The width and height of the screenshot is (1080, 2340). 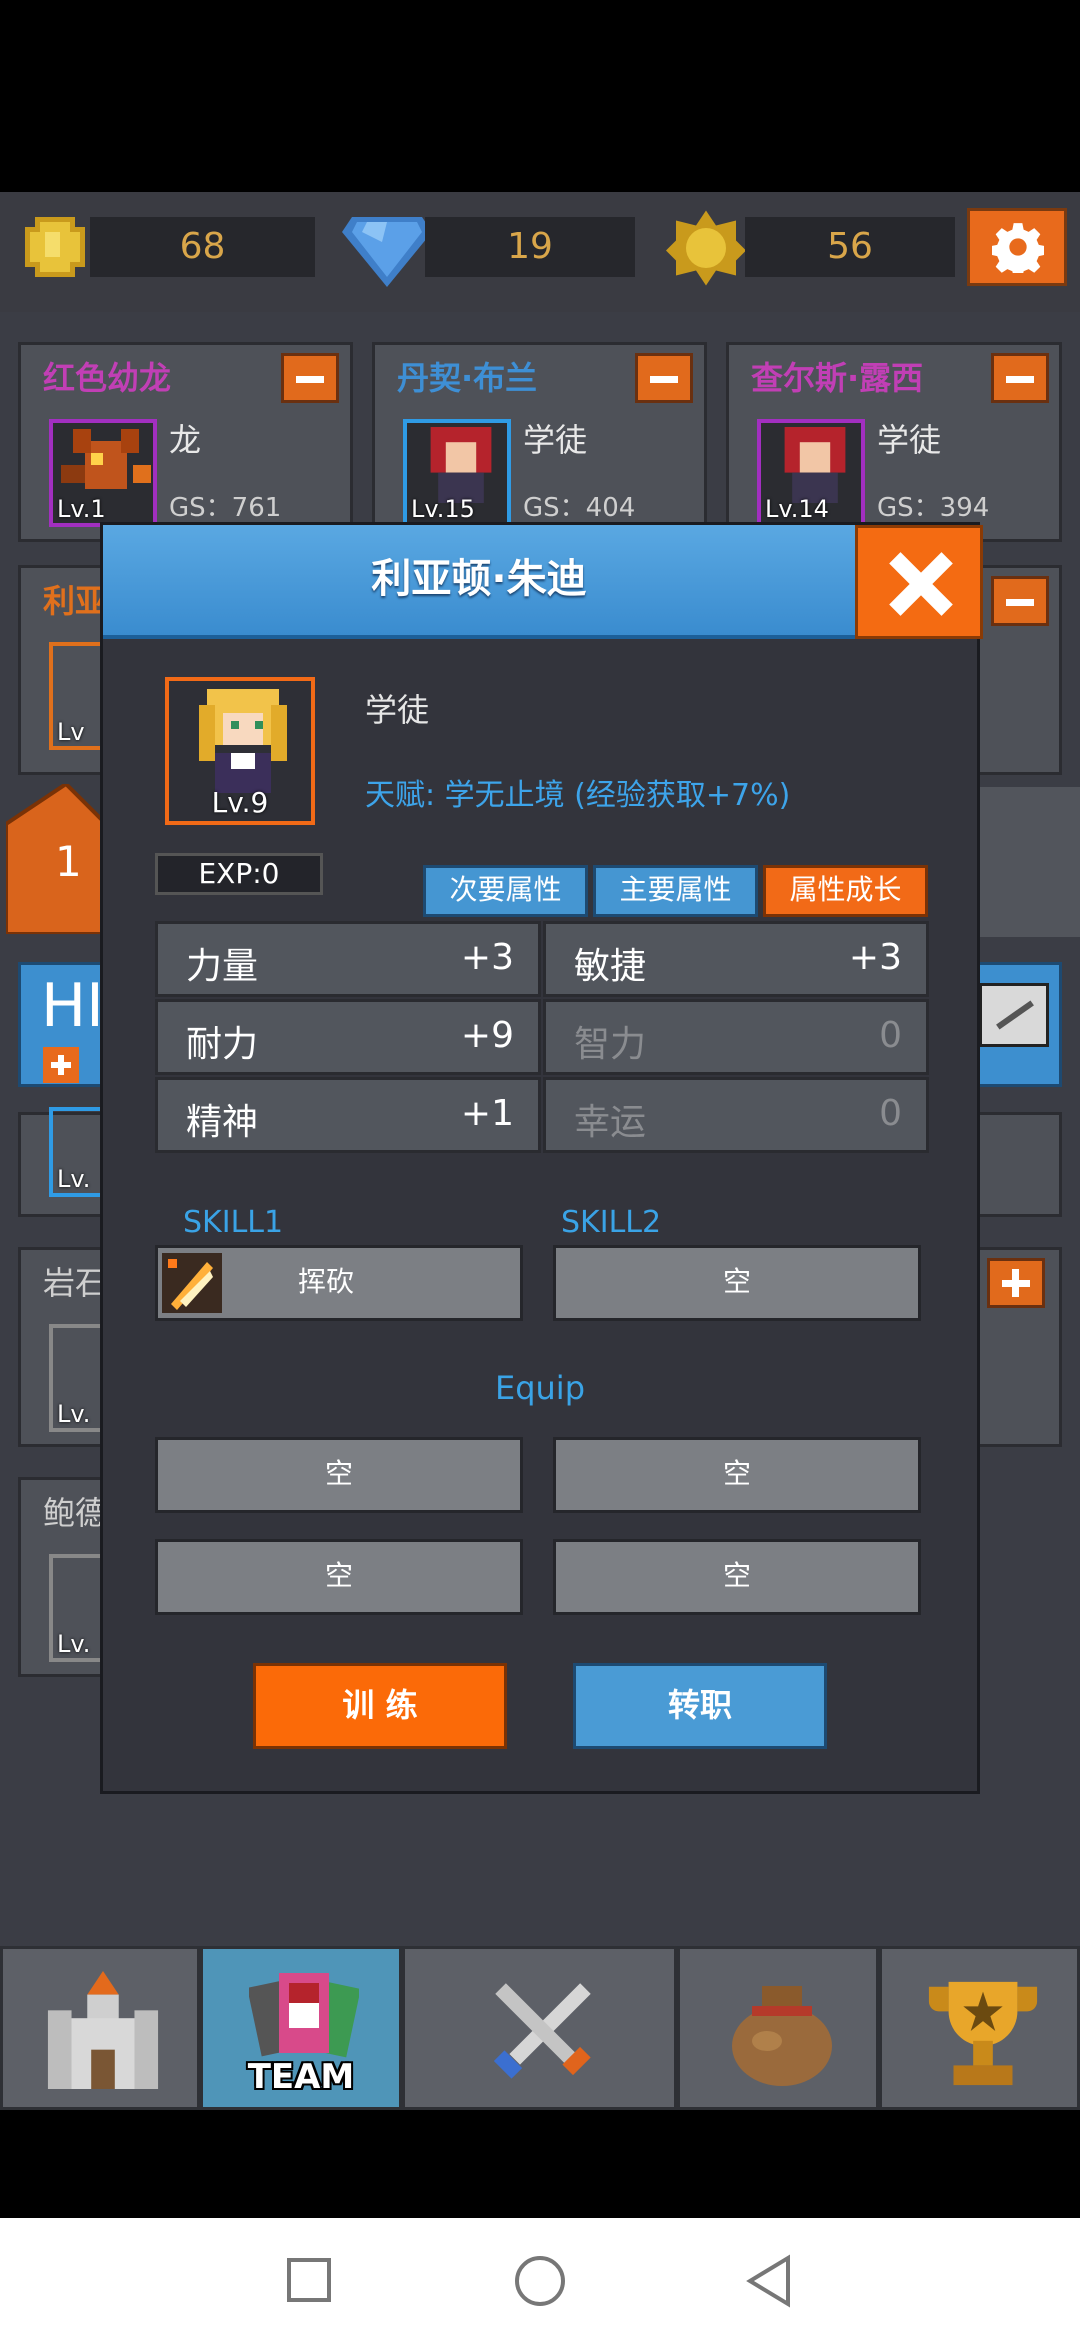 I want to click on panel-edge, so click(x=1030, y=862).